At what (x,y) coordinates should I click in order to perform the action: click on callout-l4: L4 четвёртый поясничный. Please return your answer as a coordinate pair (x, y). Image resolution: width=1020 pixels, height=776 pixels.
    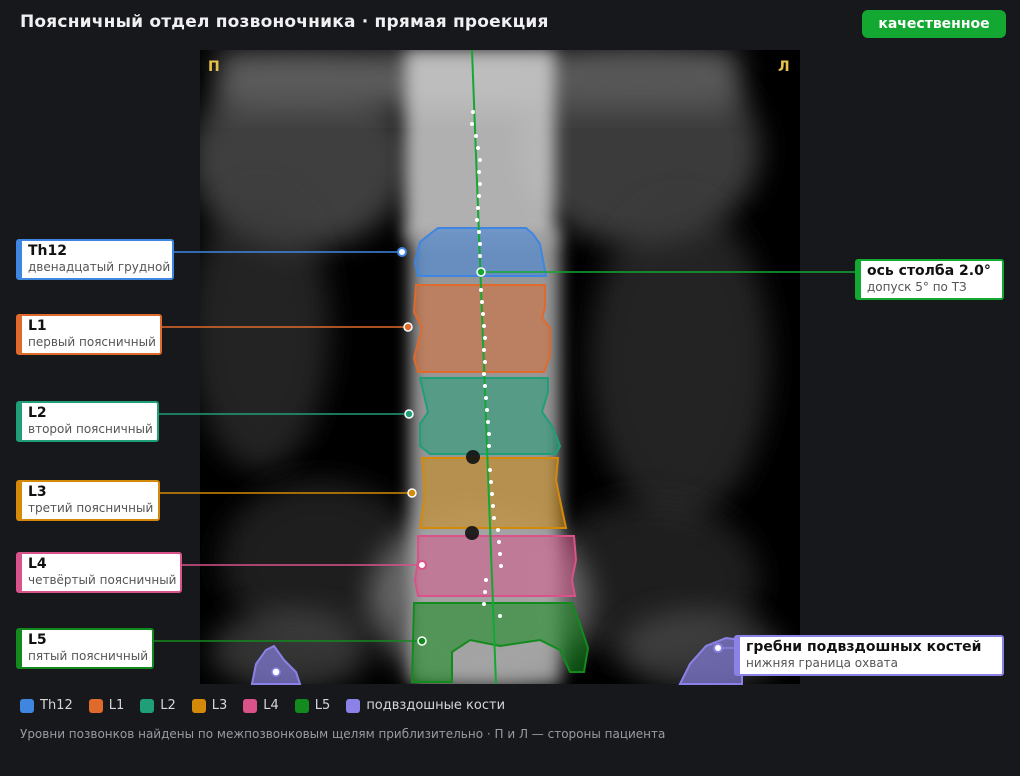
    Looking at the image, I should click on (99, 572).